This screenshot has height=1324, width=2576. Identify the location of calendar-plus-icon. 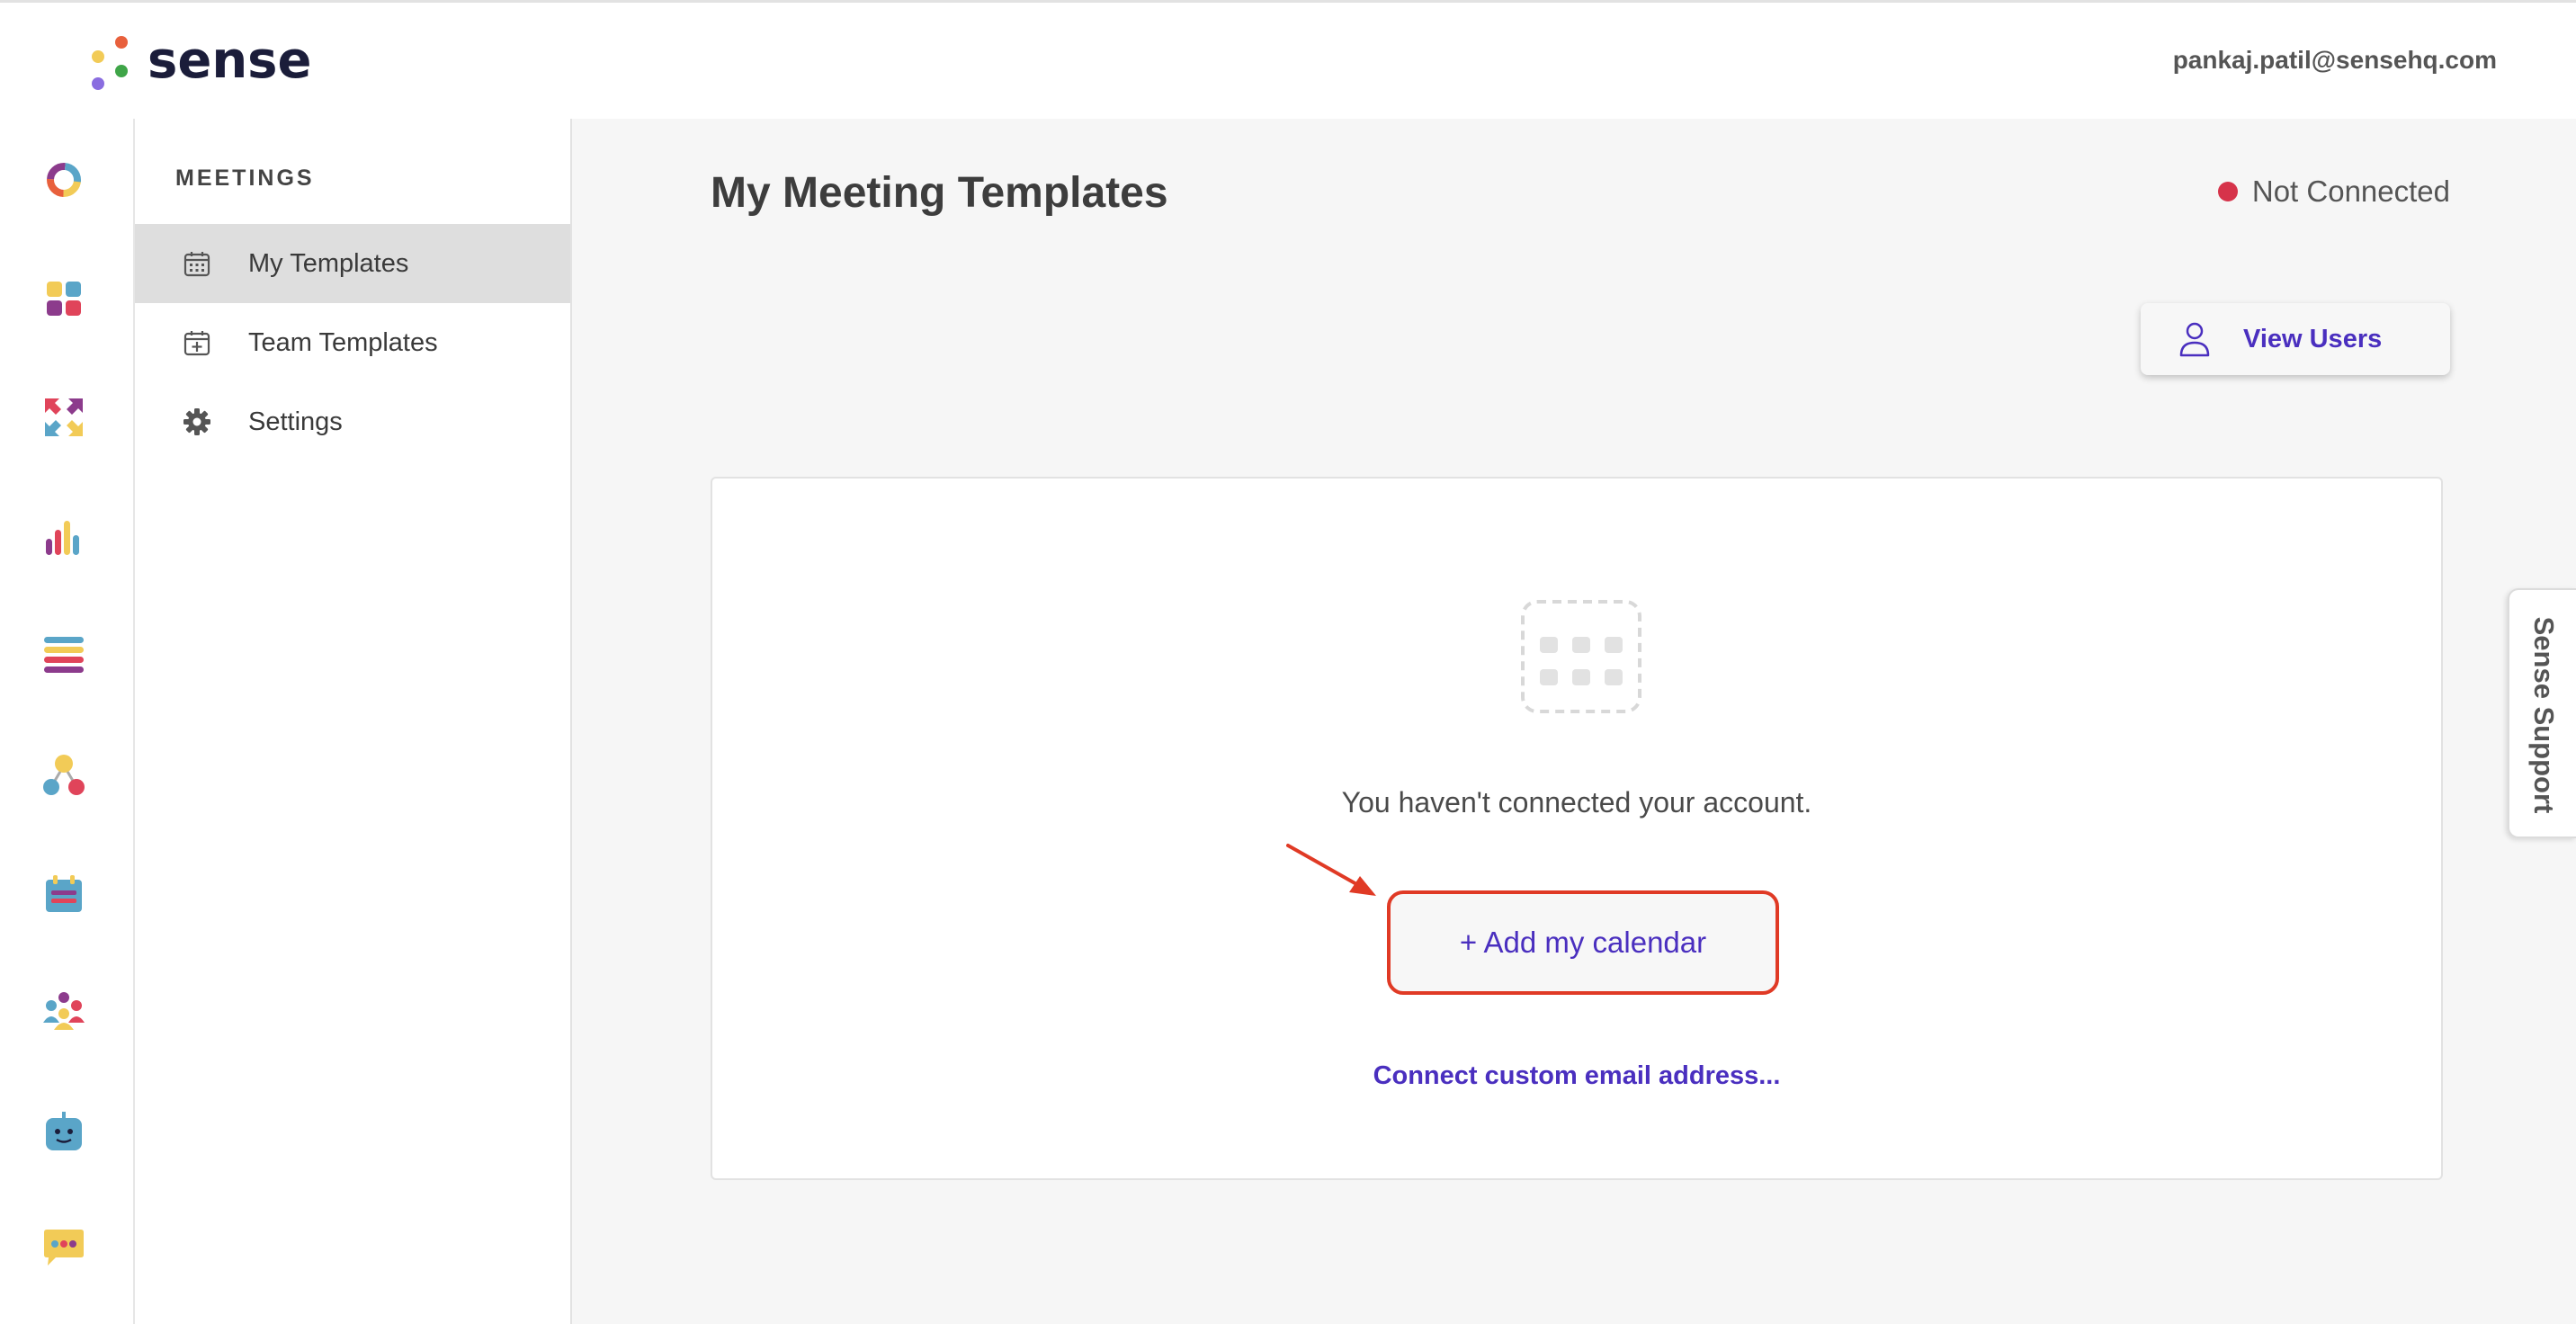
(197, 343).